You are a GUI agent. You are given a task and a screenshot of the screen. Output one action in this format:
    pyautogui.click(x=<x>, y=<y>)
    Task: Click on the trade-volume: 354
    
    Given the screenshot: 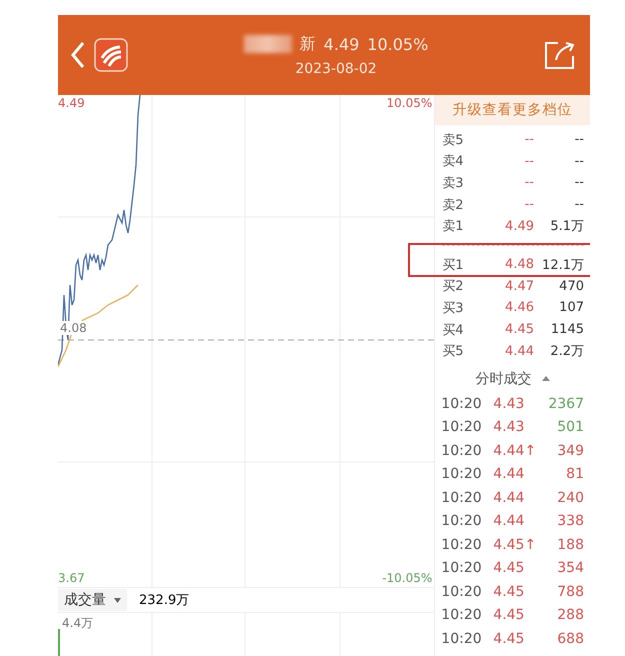 What is the action you would take?
    pyautogui.click(x=570, y=568)
    